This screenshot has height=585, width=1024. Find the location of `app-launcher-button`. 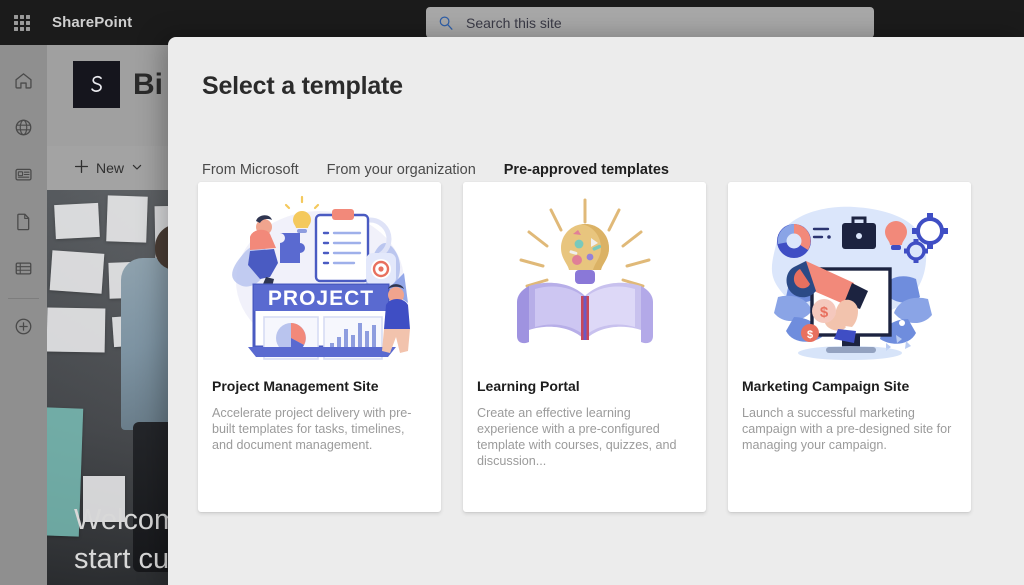

app-launcher-button is located at coordinates (22, 22).